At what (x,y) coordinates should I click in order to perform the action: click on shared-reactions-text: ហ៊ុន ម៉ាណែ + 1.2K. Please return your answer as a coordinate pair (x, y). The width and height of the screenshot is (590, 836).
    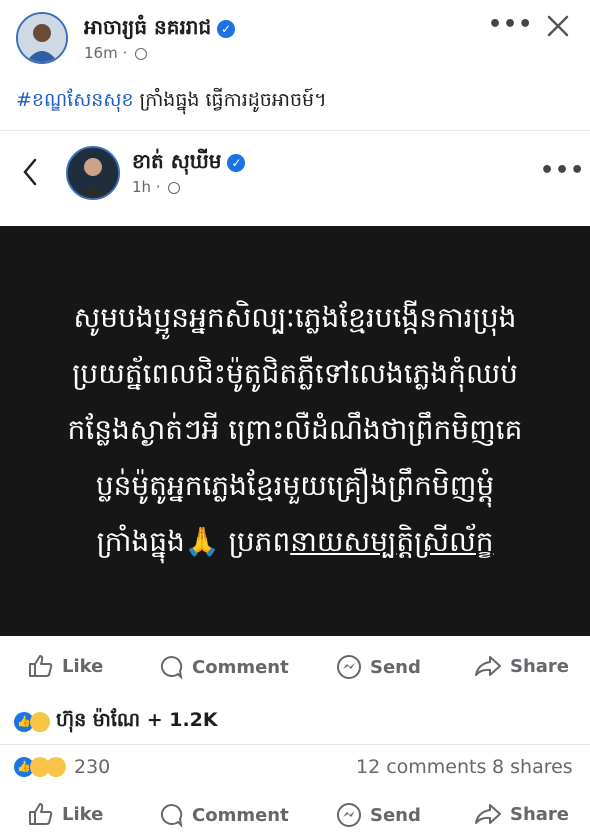
    Looking at the image, I should click on (137, 720).